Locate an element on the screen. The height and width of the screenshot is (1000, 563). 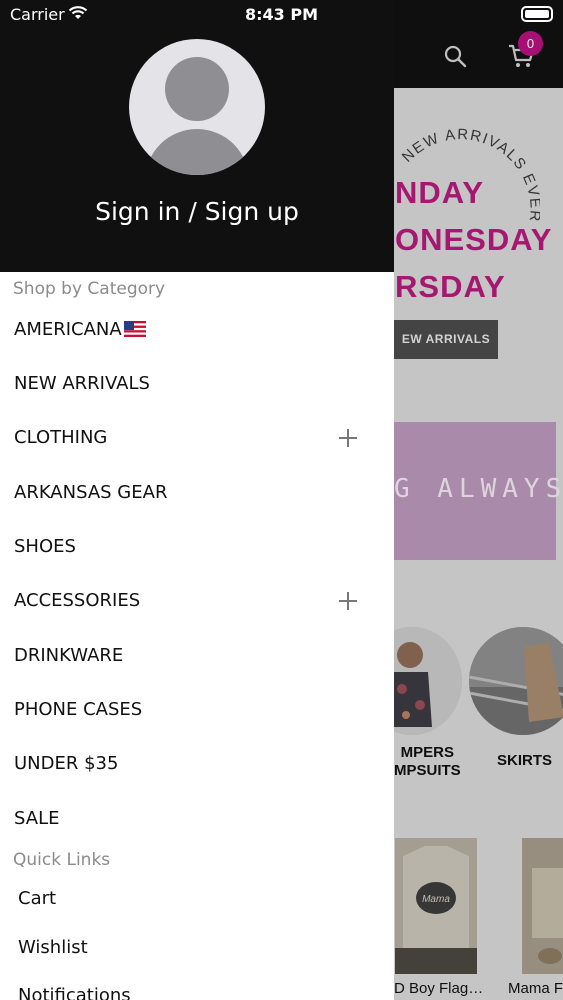
menu-item-label: DRINKWARE is located at coordinates (69, 655).